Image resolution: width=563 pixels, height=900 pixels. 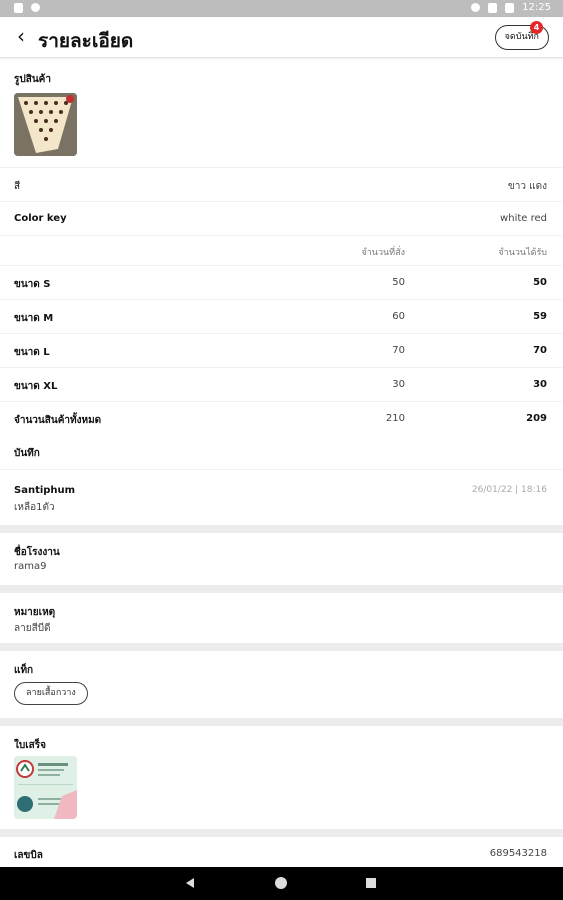 What do you see at coordinates (34, 507) in the screenshot?
I see `note-message: เหลือ1ตัว` at bounding box center [34, 507].